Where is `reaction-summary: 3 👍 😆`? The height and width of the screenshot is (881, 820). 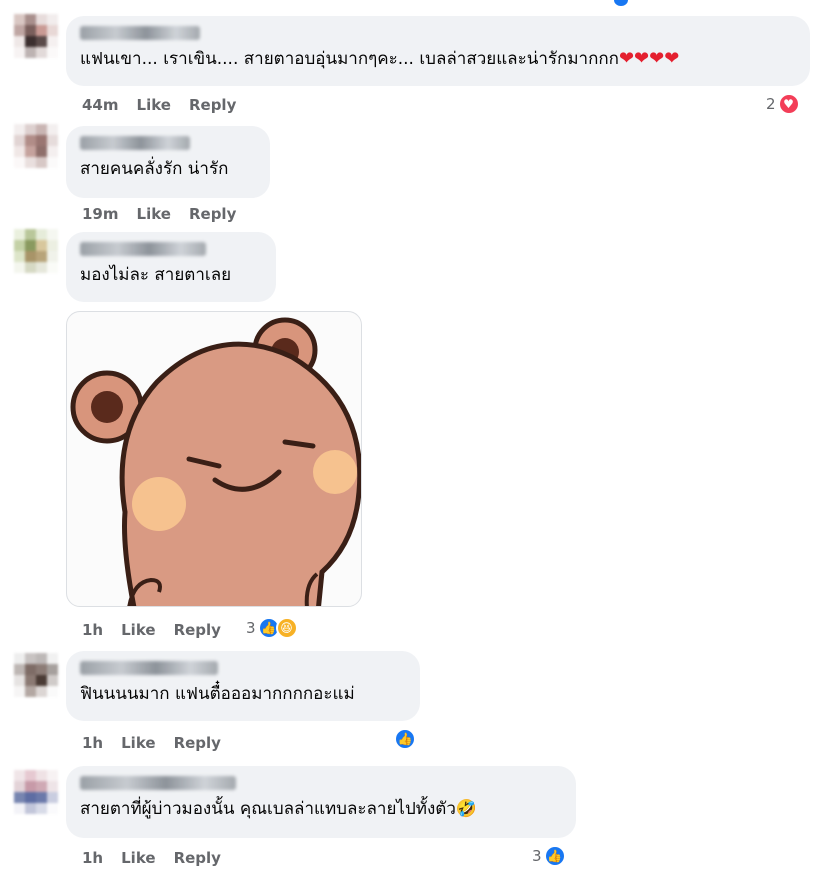 reaction-summary: 3 👍 😆 is located at coordinates (272, 628).